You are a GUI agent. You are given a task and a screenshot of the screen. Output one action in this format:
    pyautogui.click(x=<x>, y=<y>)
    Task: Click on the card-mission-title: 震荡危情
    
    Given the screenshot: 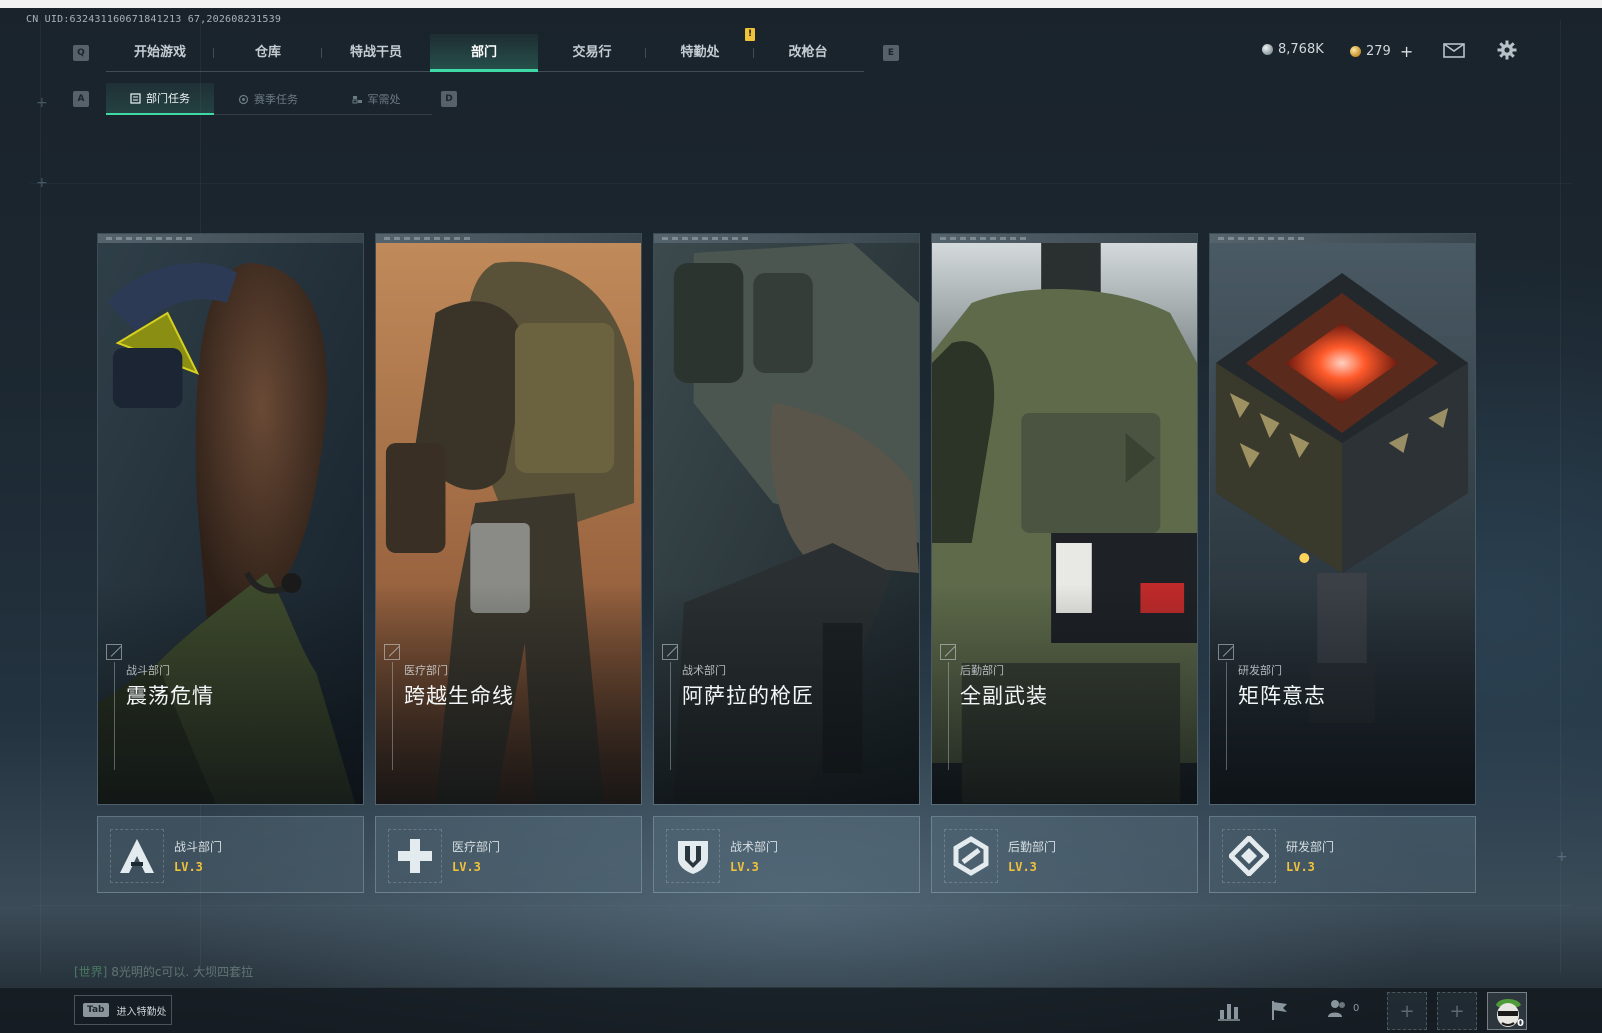 What is the action you would take?
    pyautogui.click(x=170, y=696)
    